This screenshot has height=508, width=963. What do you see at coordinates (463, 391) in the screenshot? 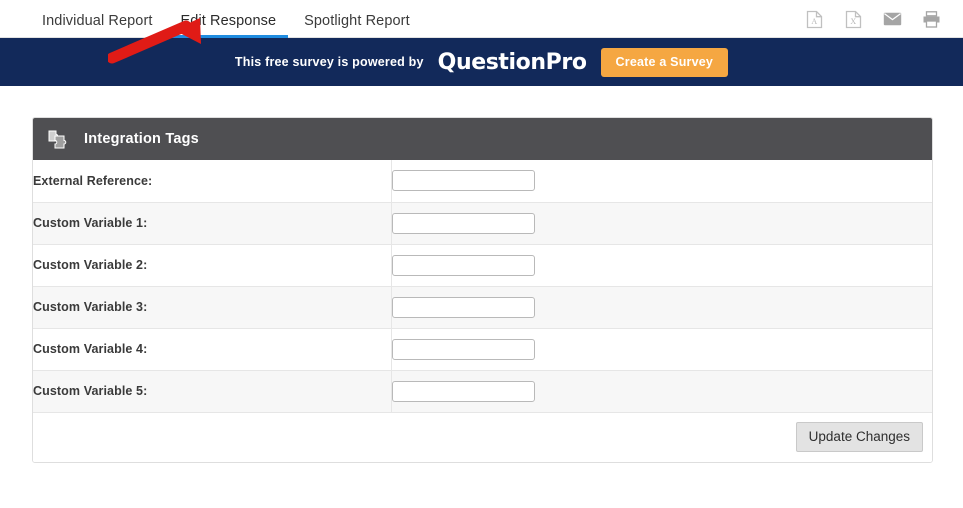
I see `custom-variable-5-input` at bounding box center [463, 391].